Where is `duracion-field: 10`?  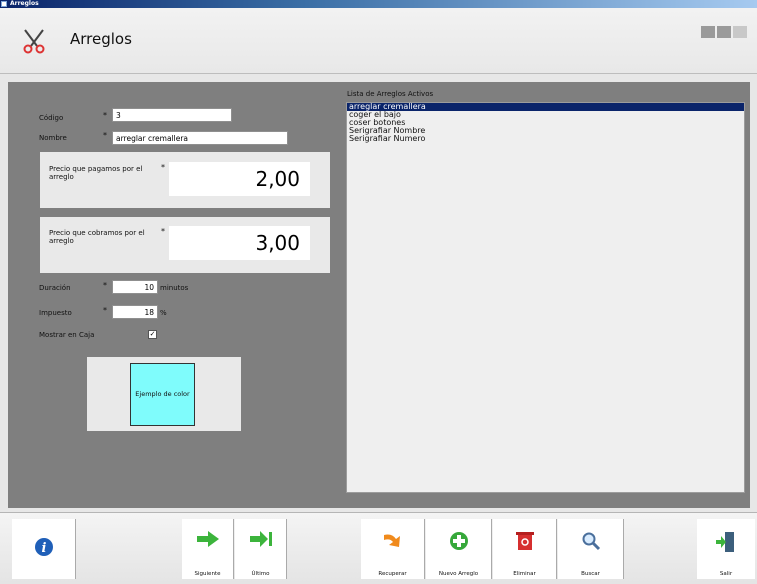
duracion-field: 10 is located at coordinates (135, 287).